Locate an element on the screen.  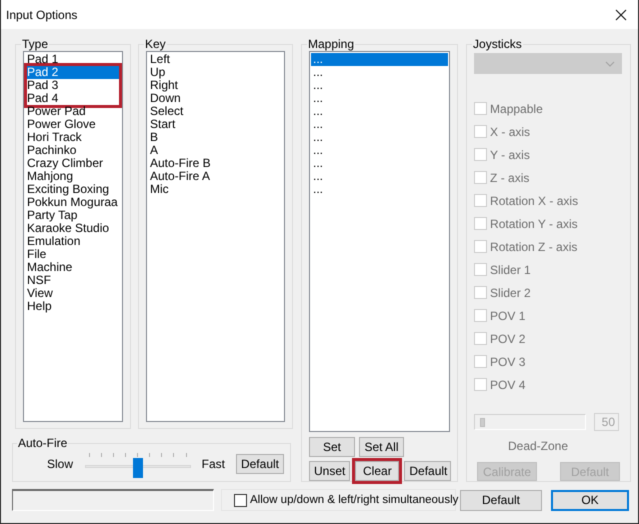
list-item: View is located at coordinates (73, 293).